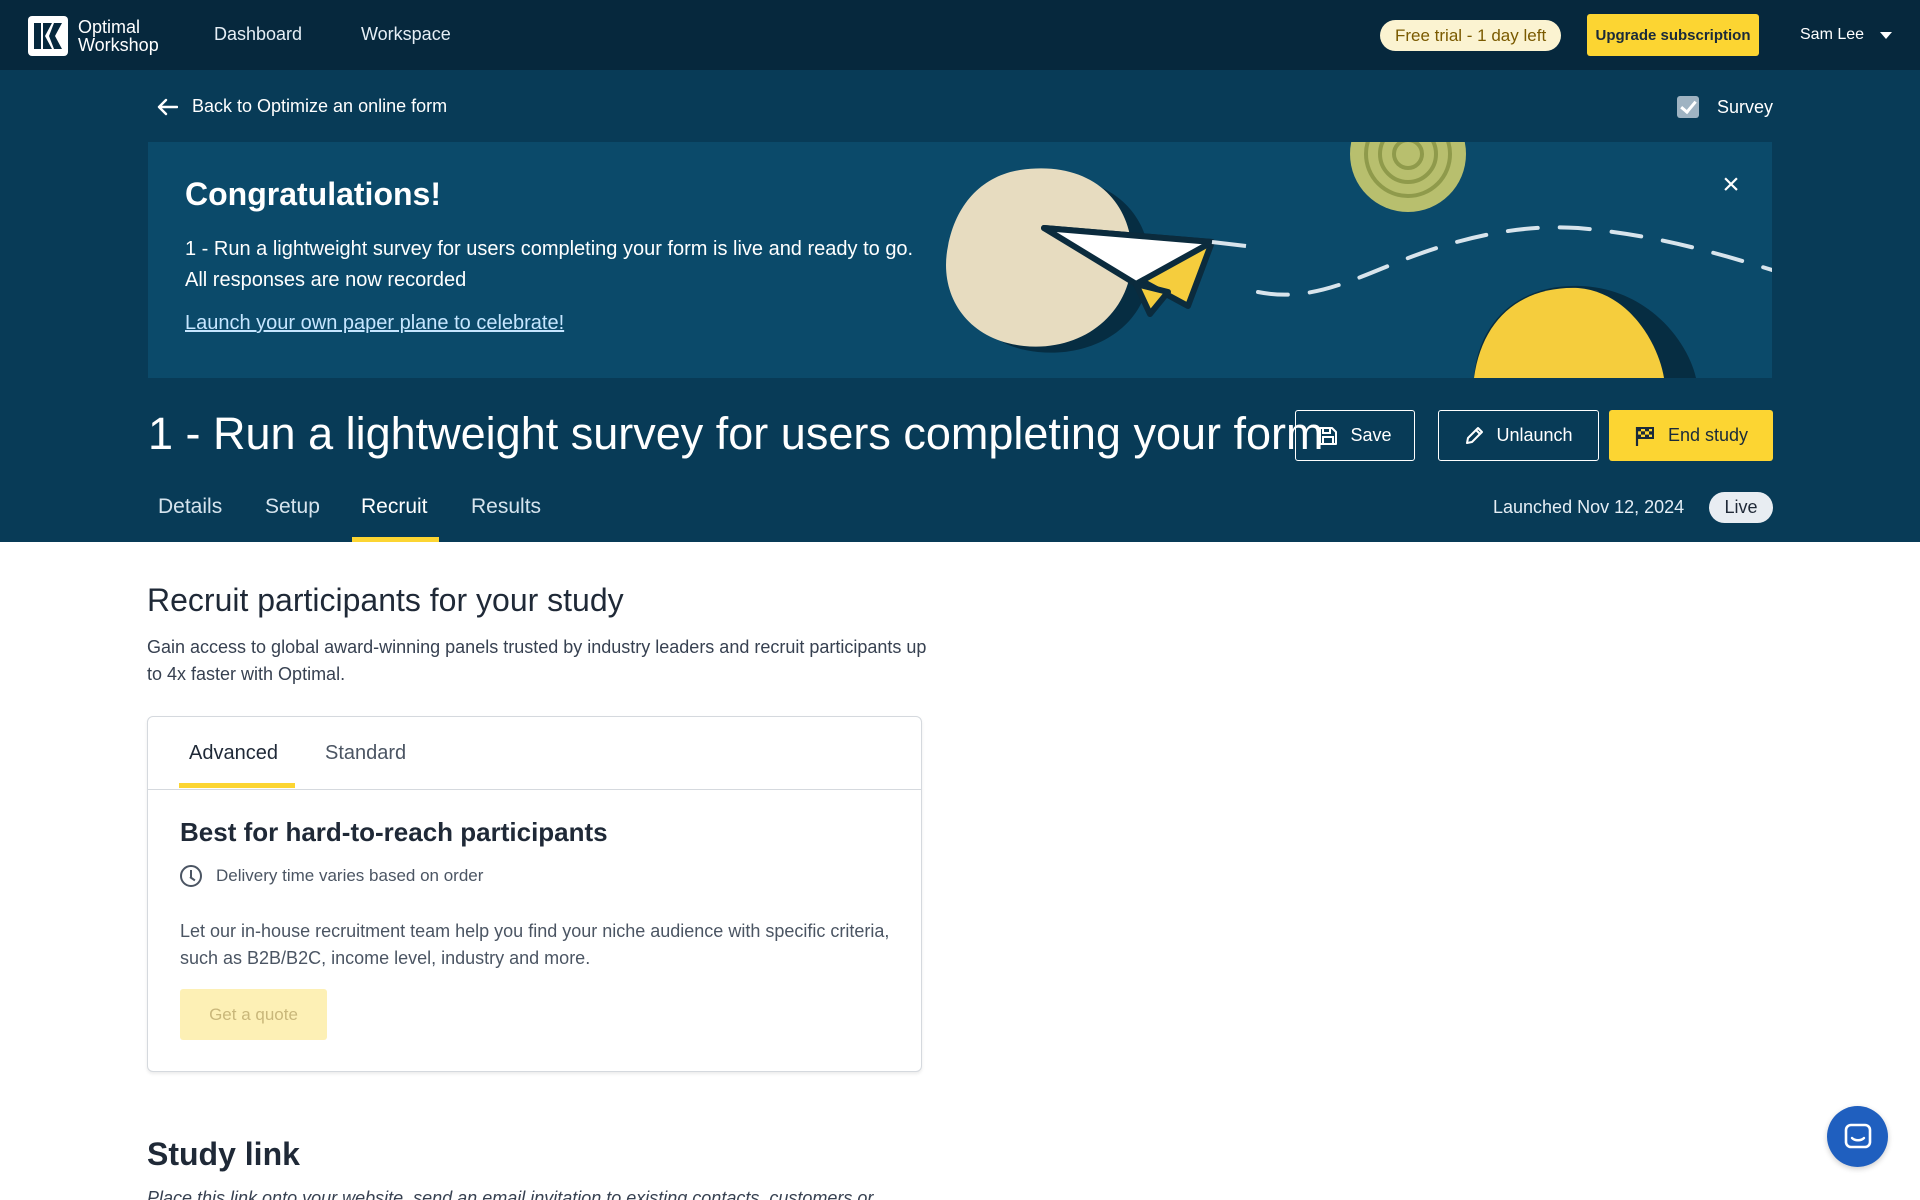 The image size is (1920, 1200). Describe the element at coordinates (1741, 507) in the screenshot. I see `status-badge: Live` at that location.